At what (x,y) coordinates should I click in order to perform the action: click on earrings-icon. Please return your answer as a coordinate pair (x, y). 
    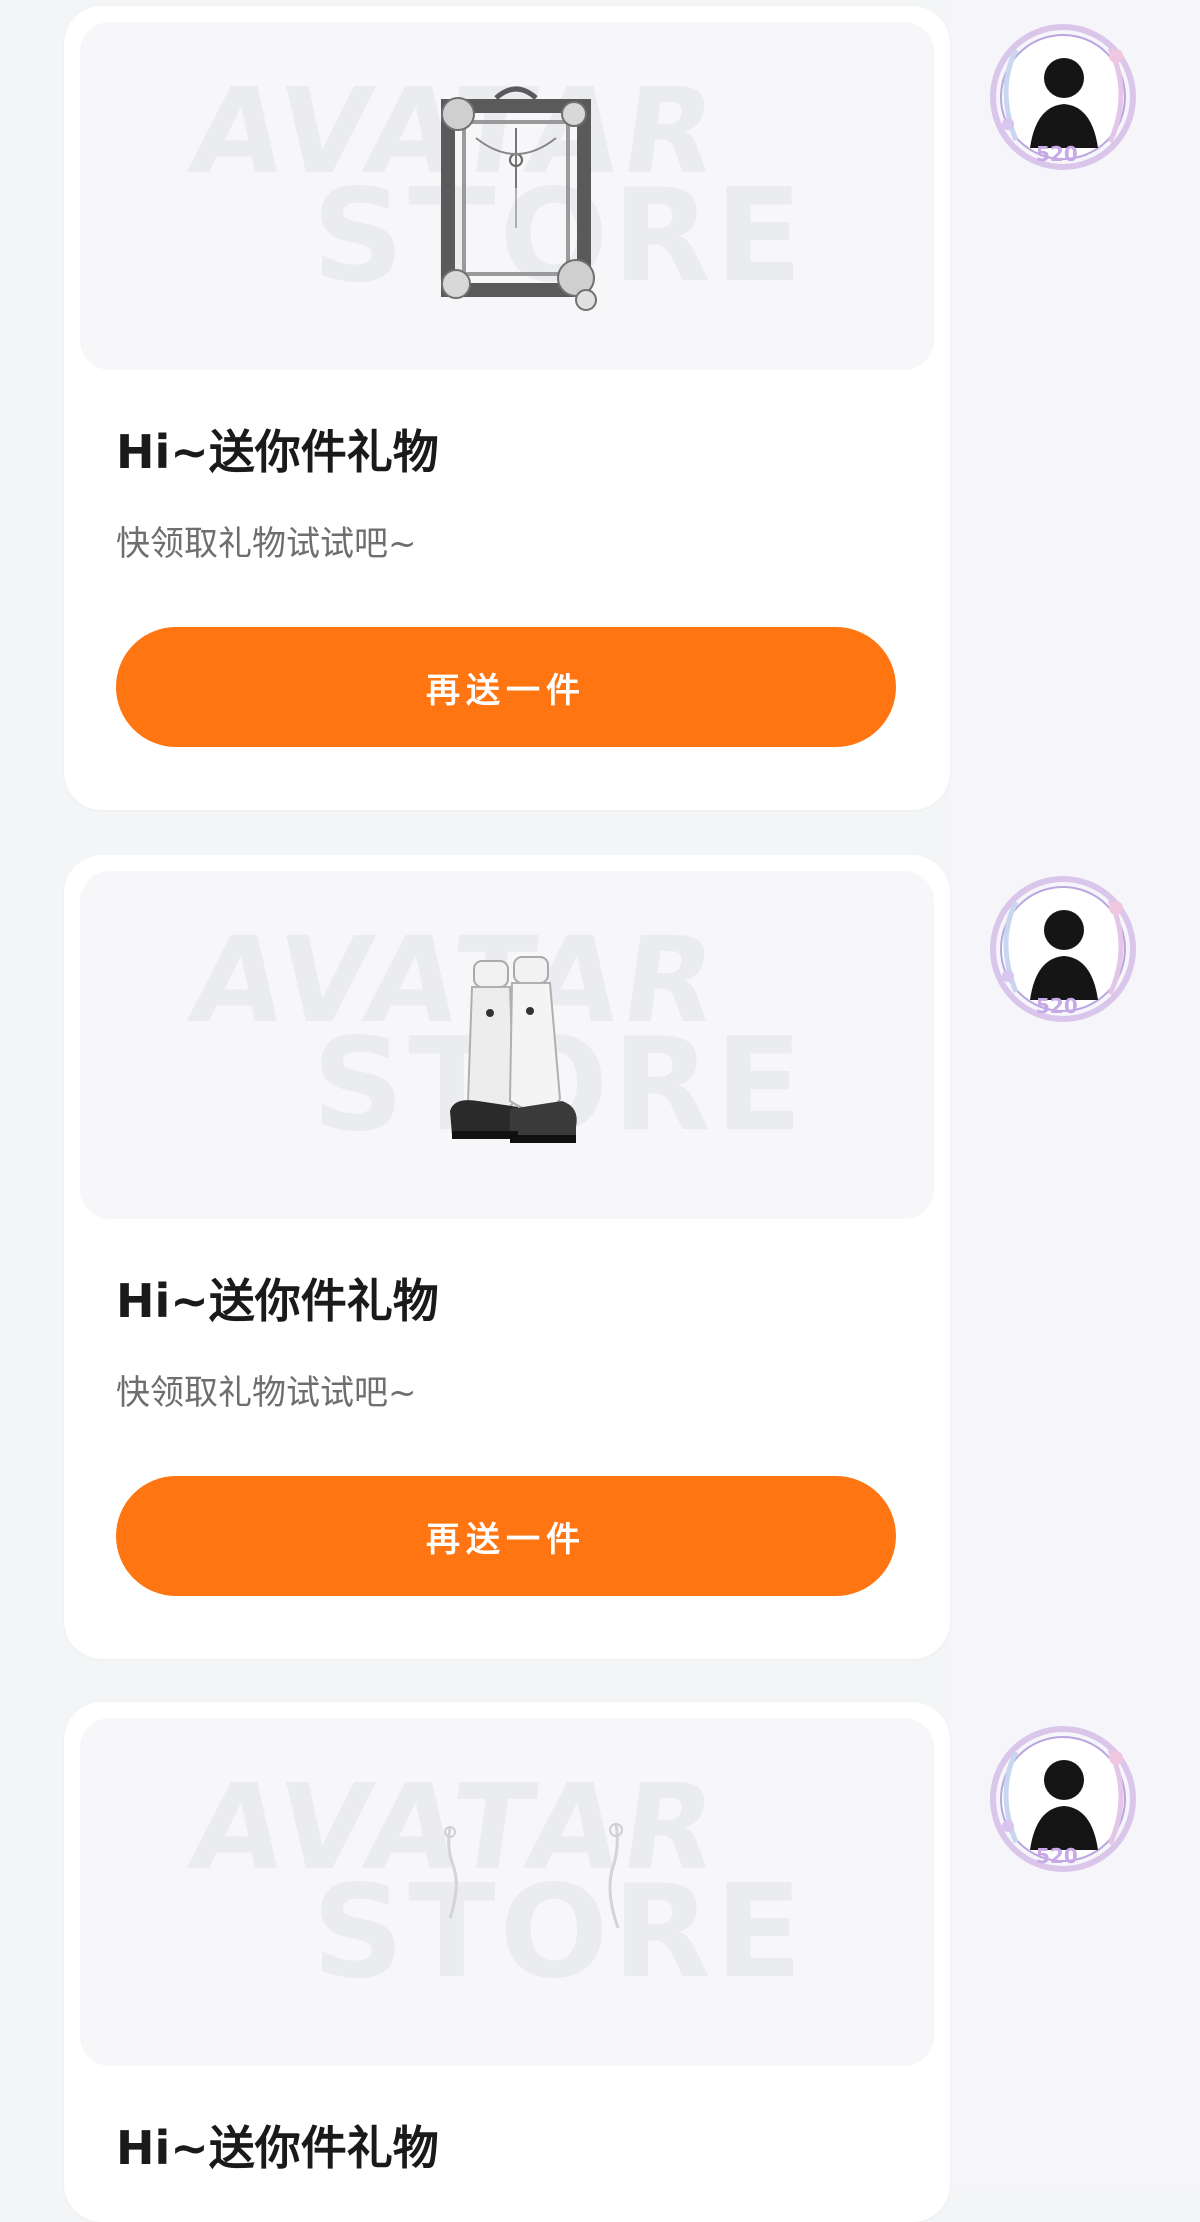
    Looking at the image, I should click on (533, 1876).